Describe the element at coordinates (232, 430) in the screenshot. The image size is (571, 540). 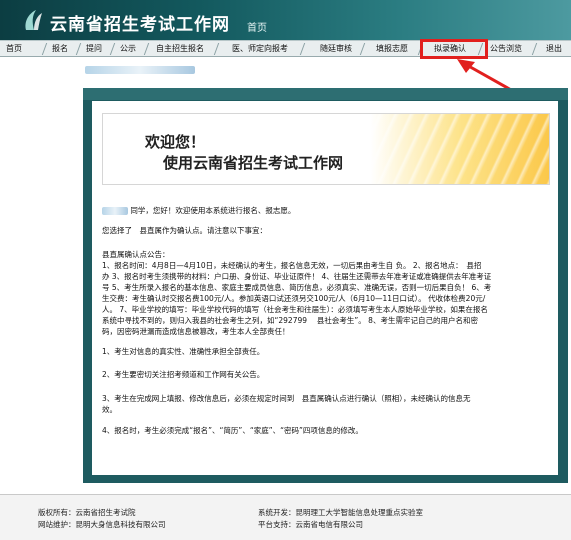
I see `item-4: 4、报名时，考生必须完成“报名”、“简历”、“家庭”、“密码”四项信息的修改。` at that location.